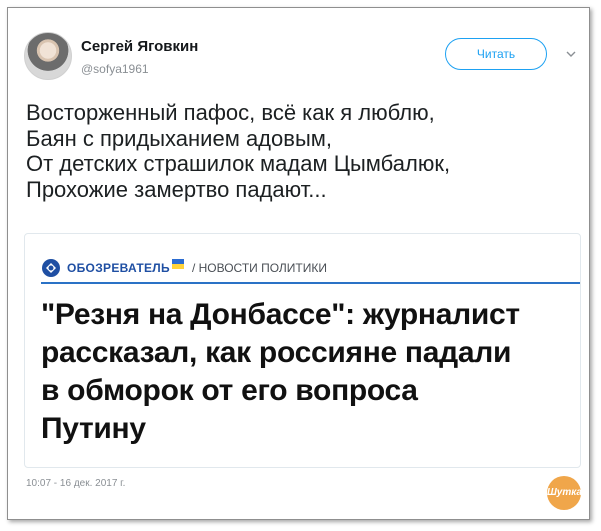 This screenshot has width=601, height=531. Describe the element at coordinates (51, 268) in the screenshot. I see `source-logo-icon` at that location.